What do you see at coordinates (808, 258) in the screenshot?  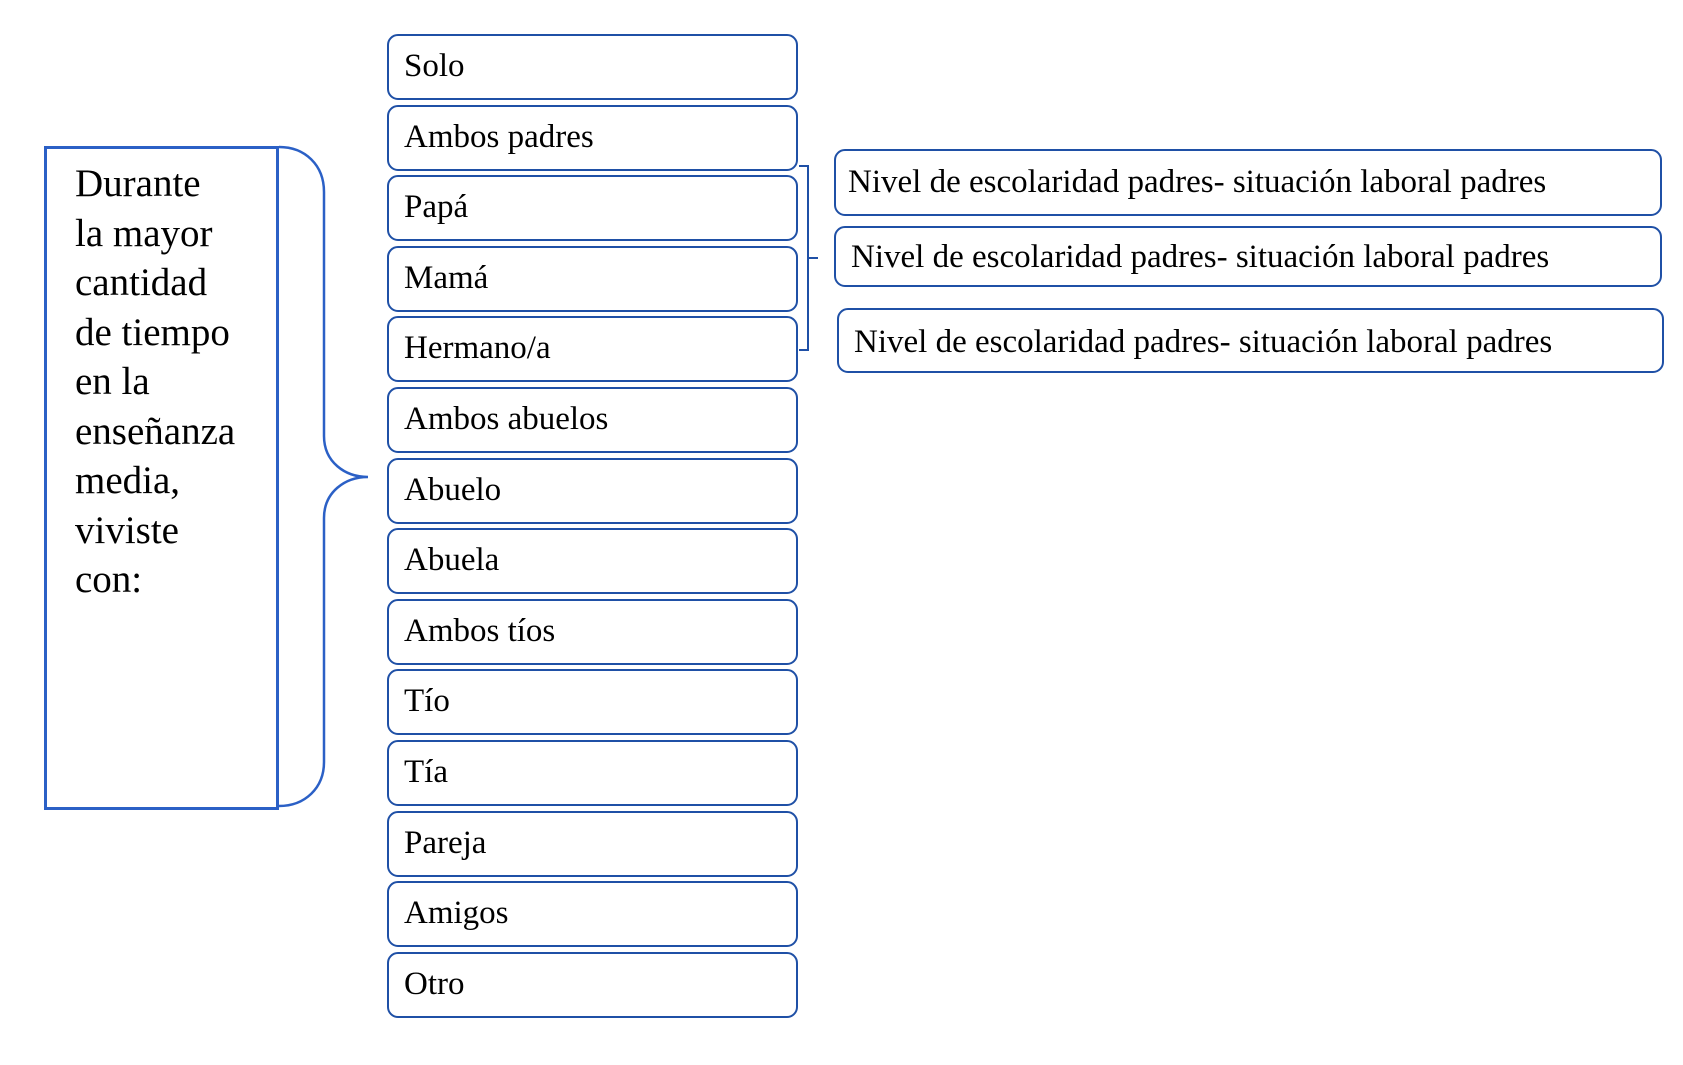 I see `group-bracket` at bounding box center [808, 258].